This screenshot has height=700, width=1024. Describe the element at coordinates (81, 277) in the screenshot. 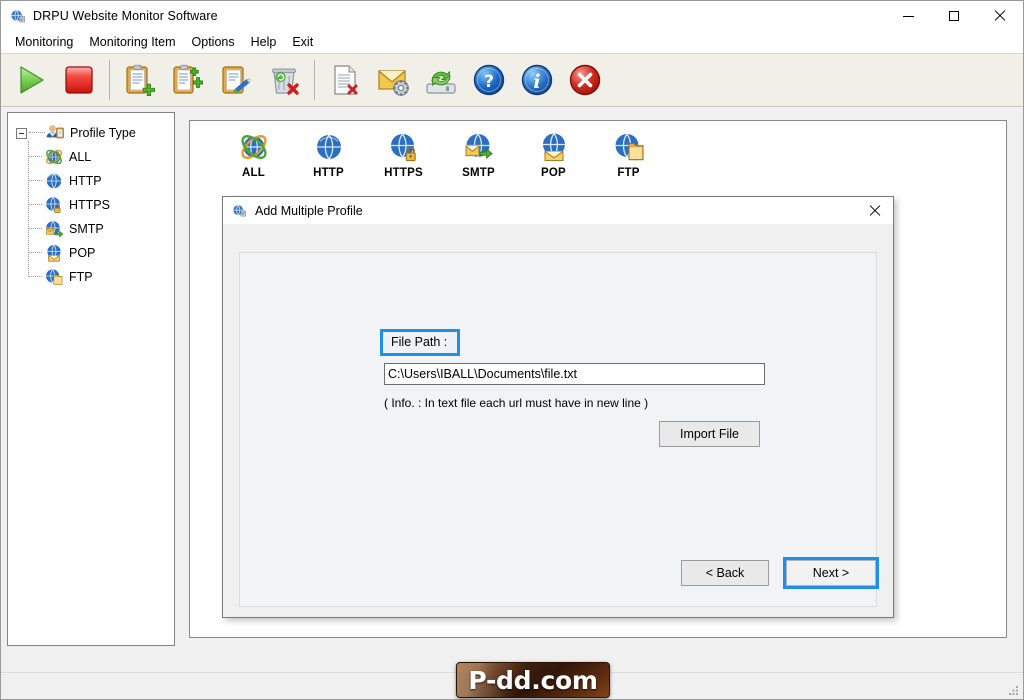

I see `sidebar-item-label: FTP` at that location.